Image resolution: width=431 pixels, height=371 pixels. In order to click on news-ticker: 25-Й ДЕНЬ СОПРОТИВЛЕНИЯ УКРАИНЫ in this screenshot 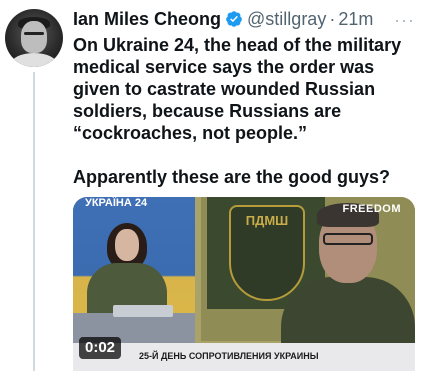, I will do `click(244, 357)`.